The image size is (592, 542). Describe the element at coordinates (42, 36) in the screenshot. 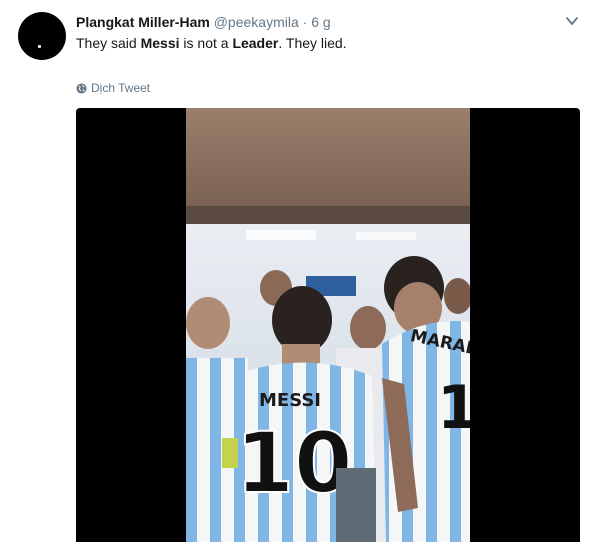

I see `avatar` at that location.